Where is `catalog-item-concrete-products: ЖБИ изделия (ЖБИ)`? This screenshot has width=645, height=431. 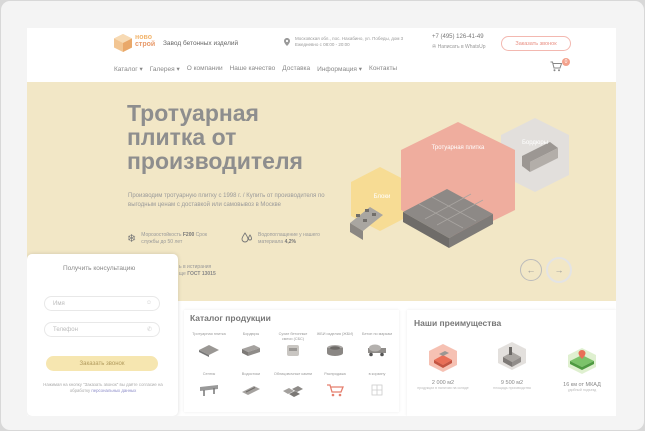
catalog-item-concrete-products: ЖБИ изделия (ЖБИ) is located at coordinates (335, 344).